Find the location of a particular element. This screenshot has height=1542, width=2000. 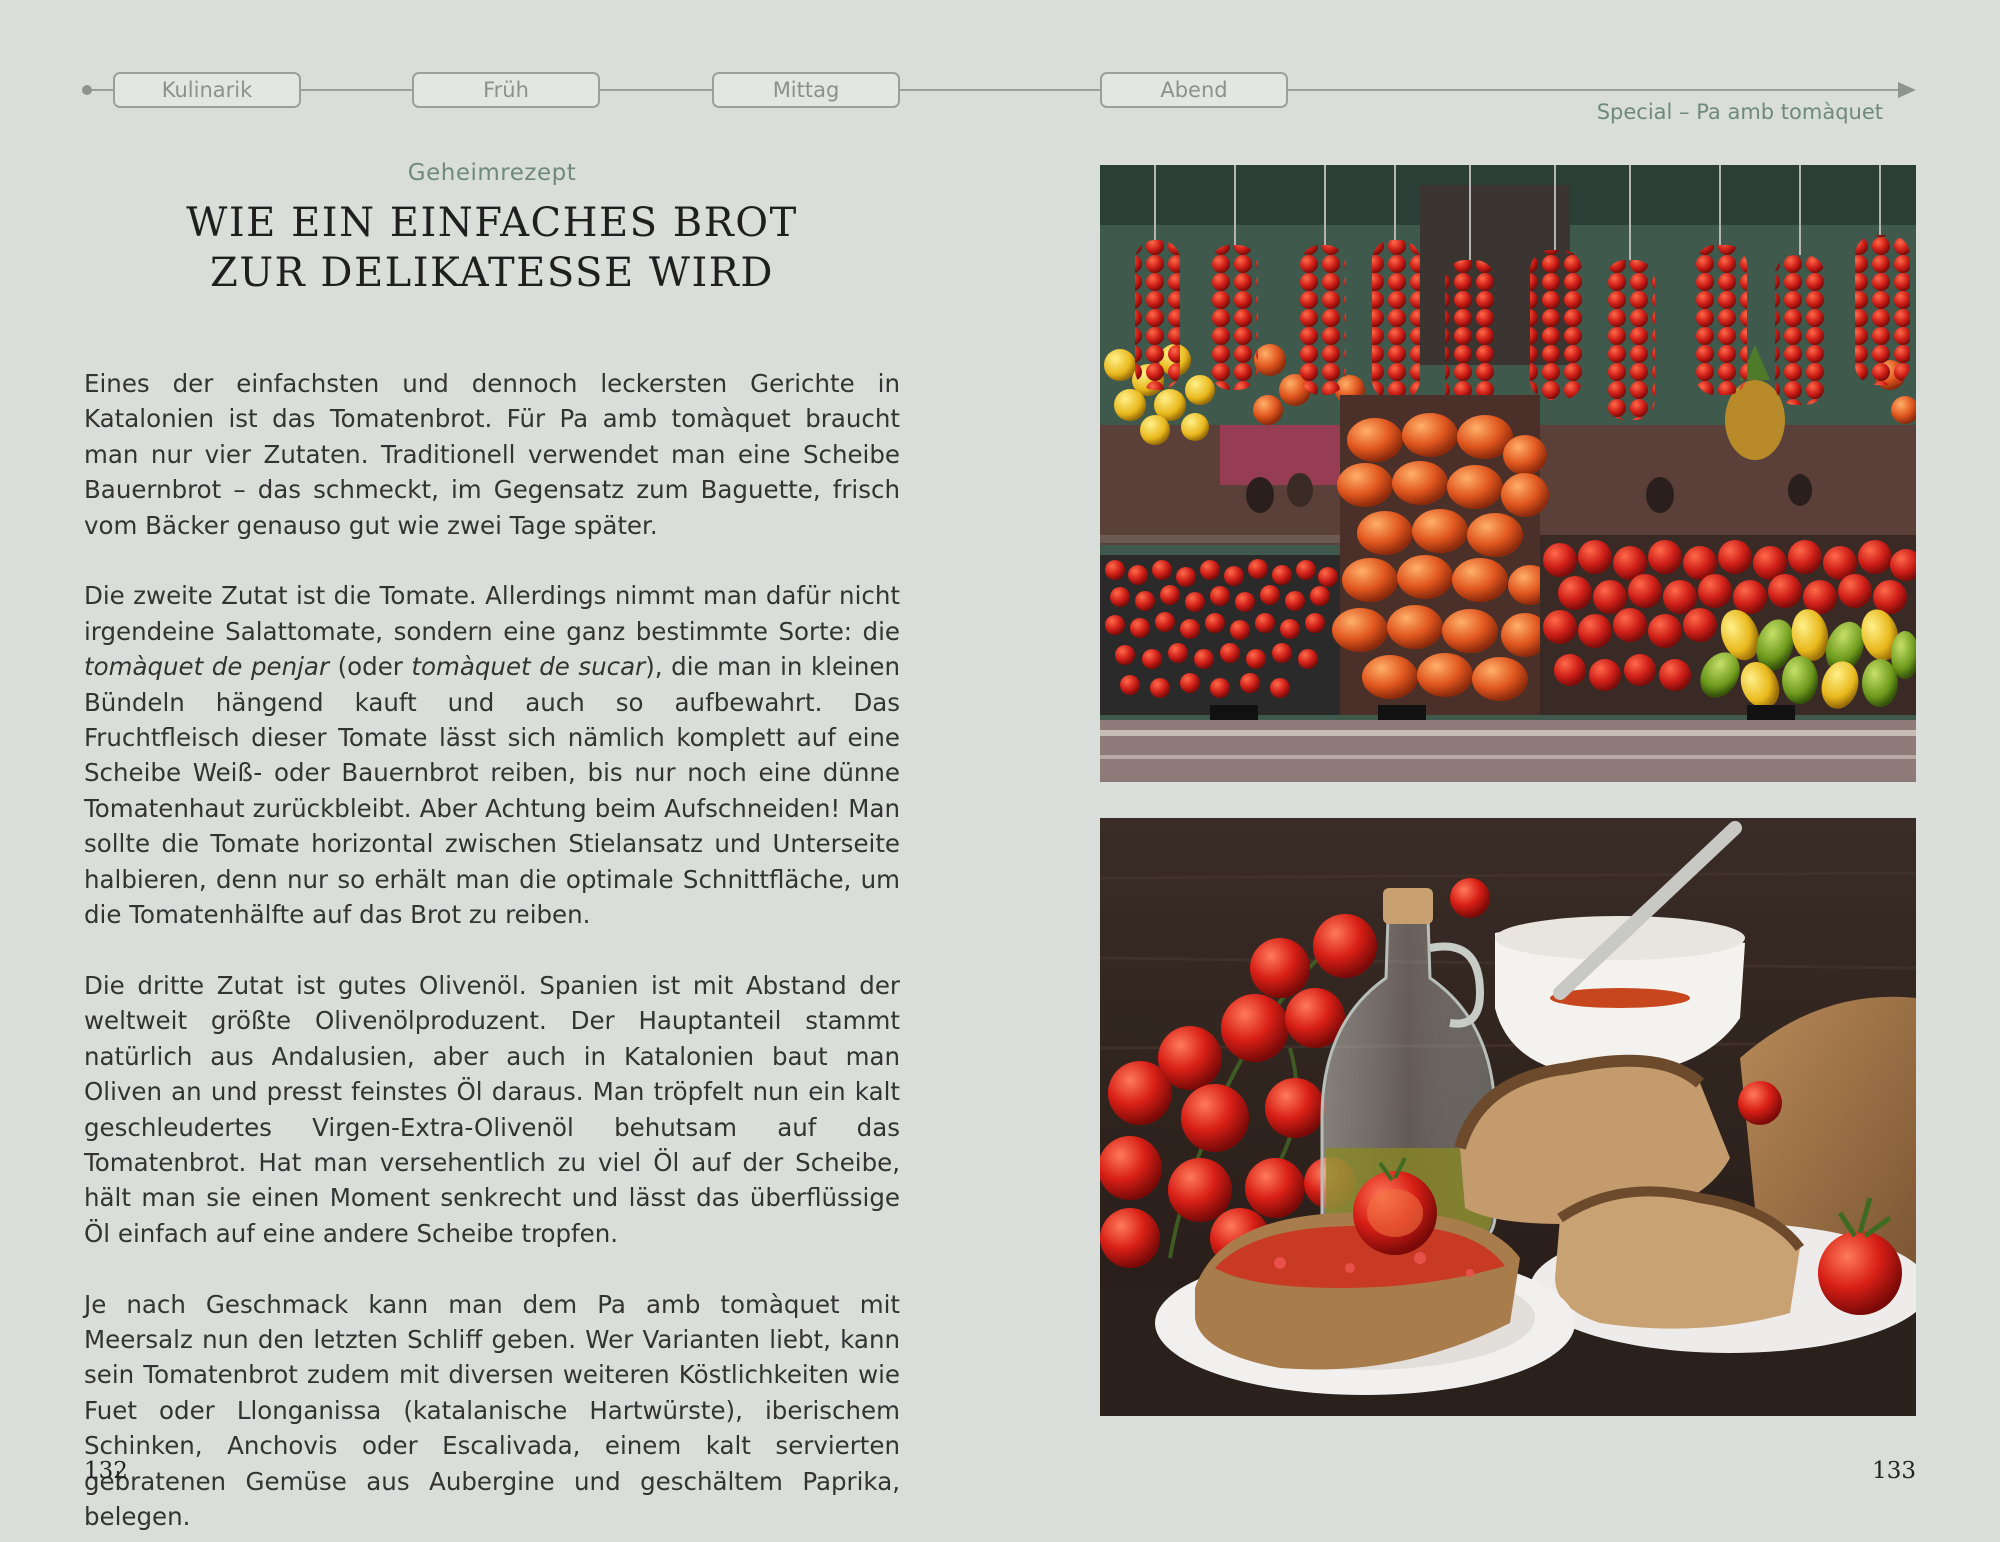

page-number-left: 132 is located at coordinates (106, 1471).